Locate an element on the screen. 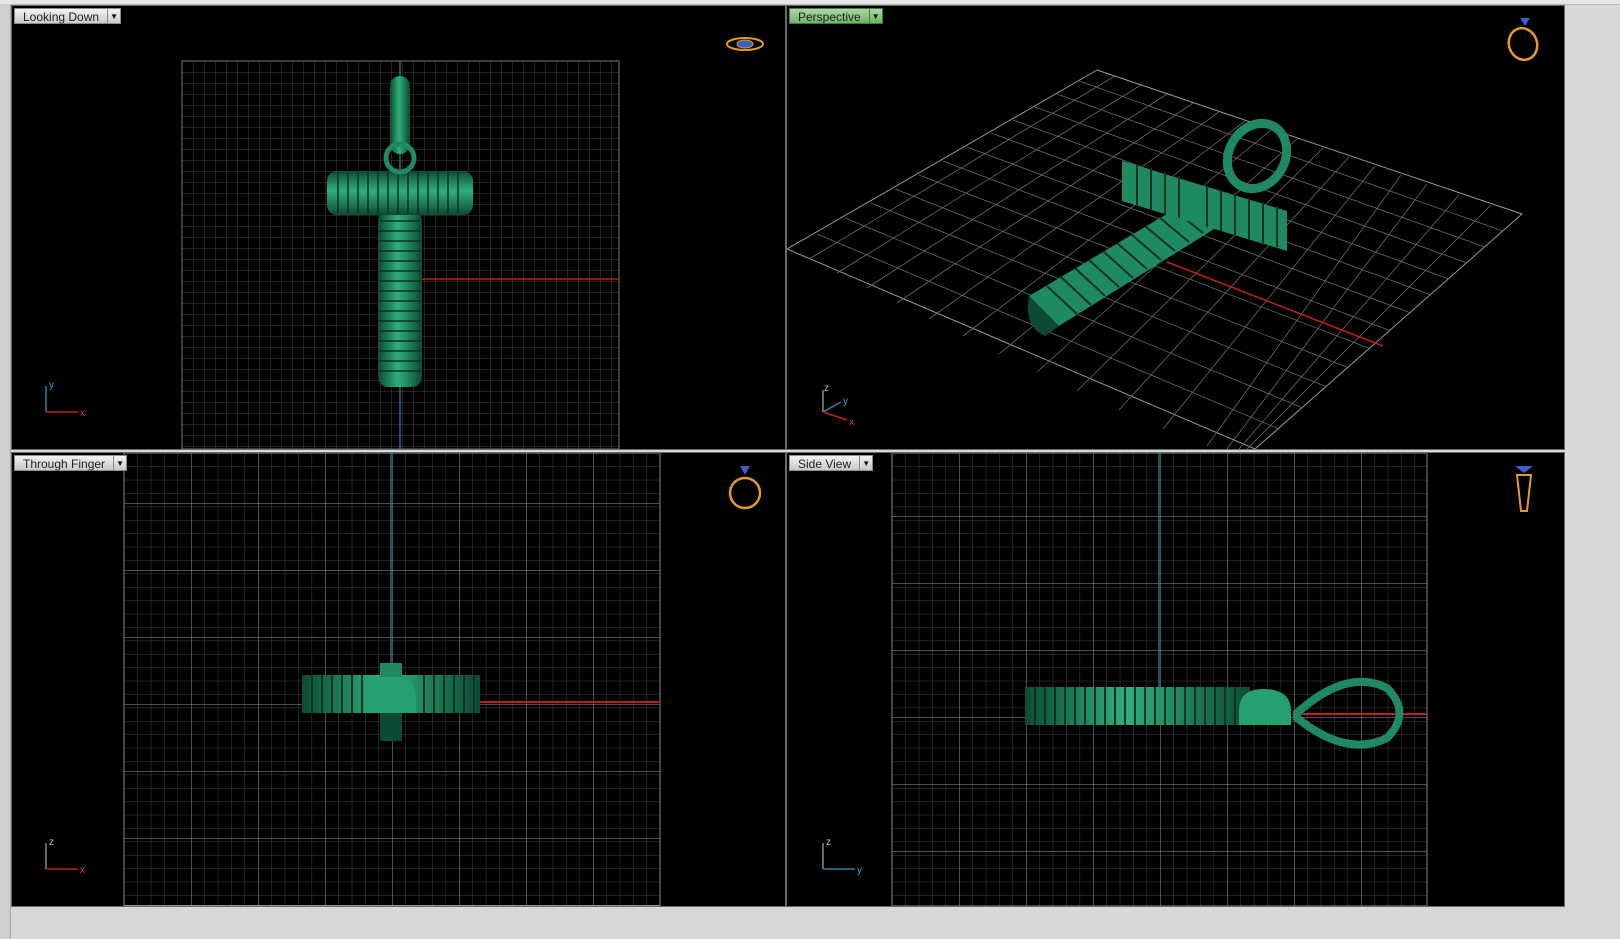  axis-triad: z y is located at coordinates (842, 857).